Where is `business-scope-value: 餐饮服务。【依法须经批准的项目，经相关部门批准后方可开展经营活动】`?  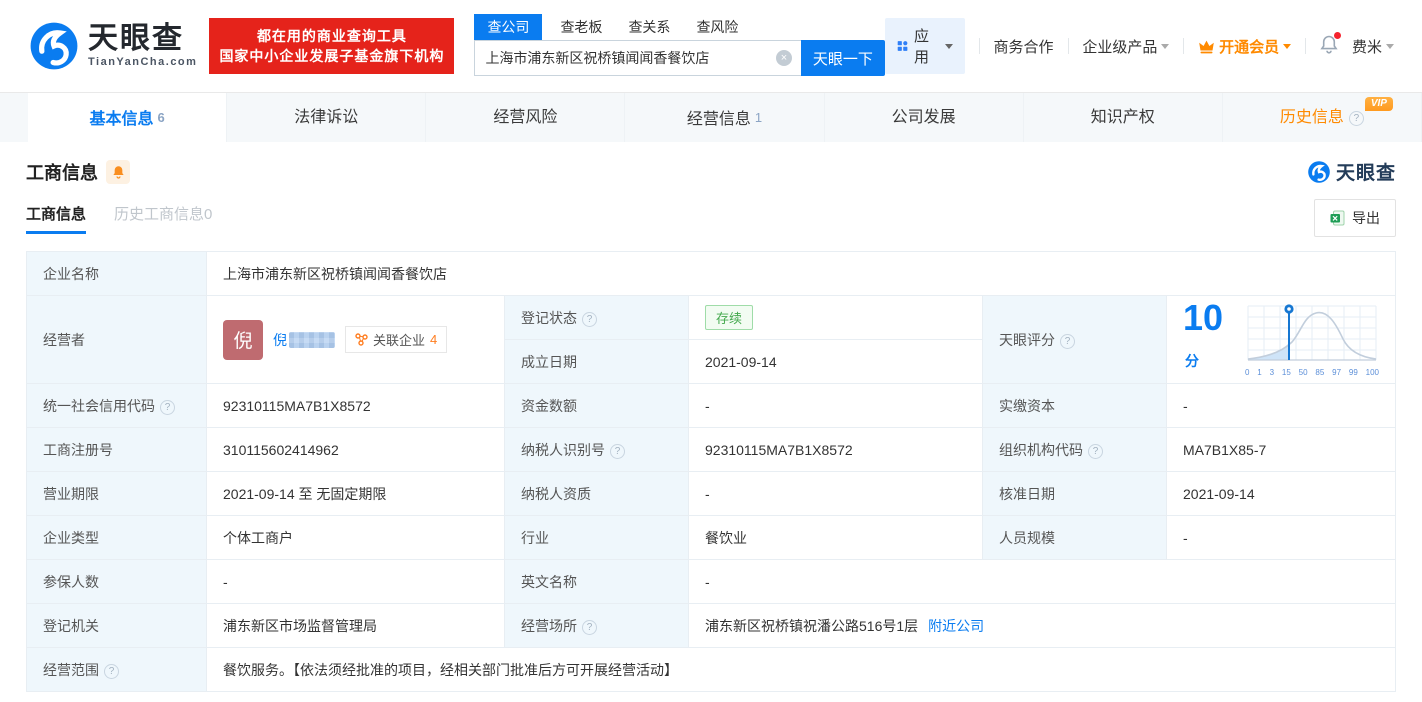 business-scope-value: 餐饮服务。【依法须经批准的项目，经相关部门批准后方可开展经营活动】 is located at coordinates (801, 669).